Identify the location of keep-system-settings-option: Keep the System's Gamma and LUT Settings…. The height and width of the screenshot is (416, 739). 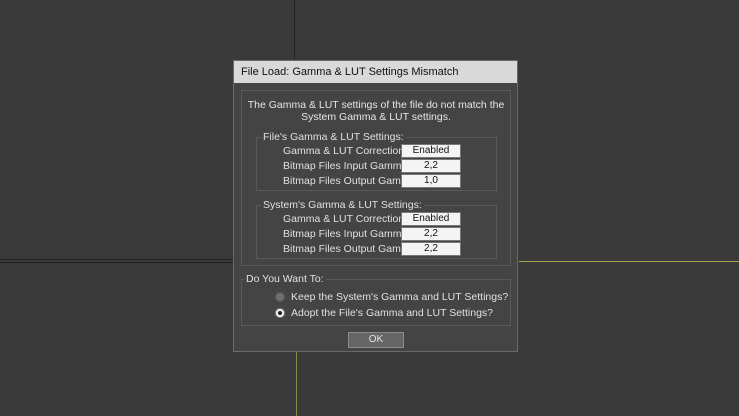
(391, 297).